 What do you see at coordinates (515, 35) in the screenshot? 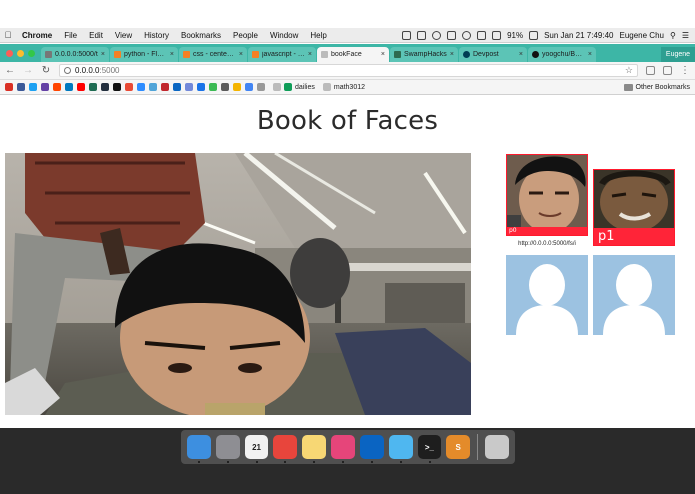
I see `battery-percent: 91%` at bounding box center [515, 35].